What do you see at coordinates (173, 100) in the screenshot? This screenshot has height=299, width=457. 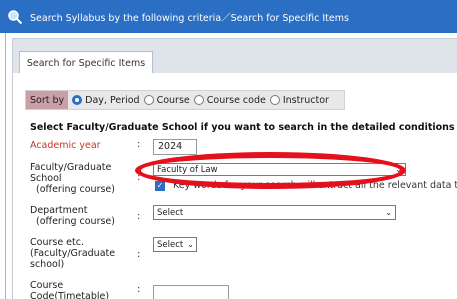 I see `sort-option-label: Course` at bounding box center [173, 100].